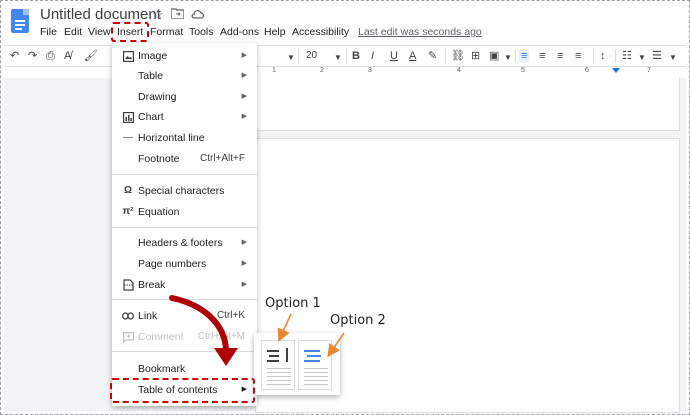  I want to click on menu-item-label: Comment, so click(161, 337).